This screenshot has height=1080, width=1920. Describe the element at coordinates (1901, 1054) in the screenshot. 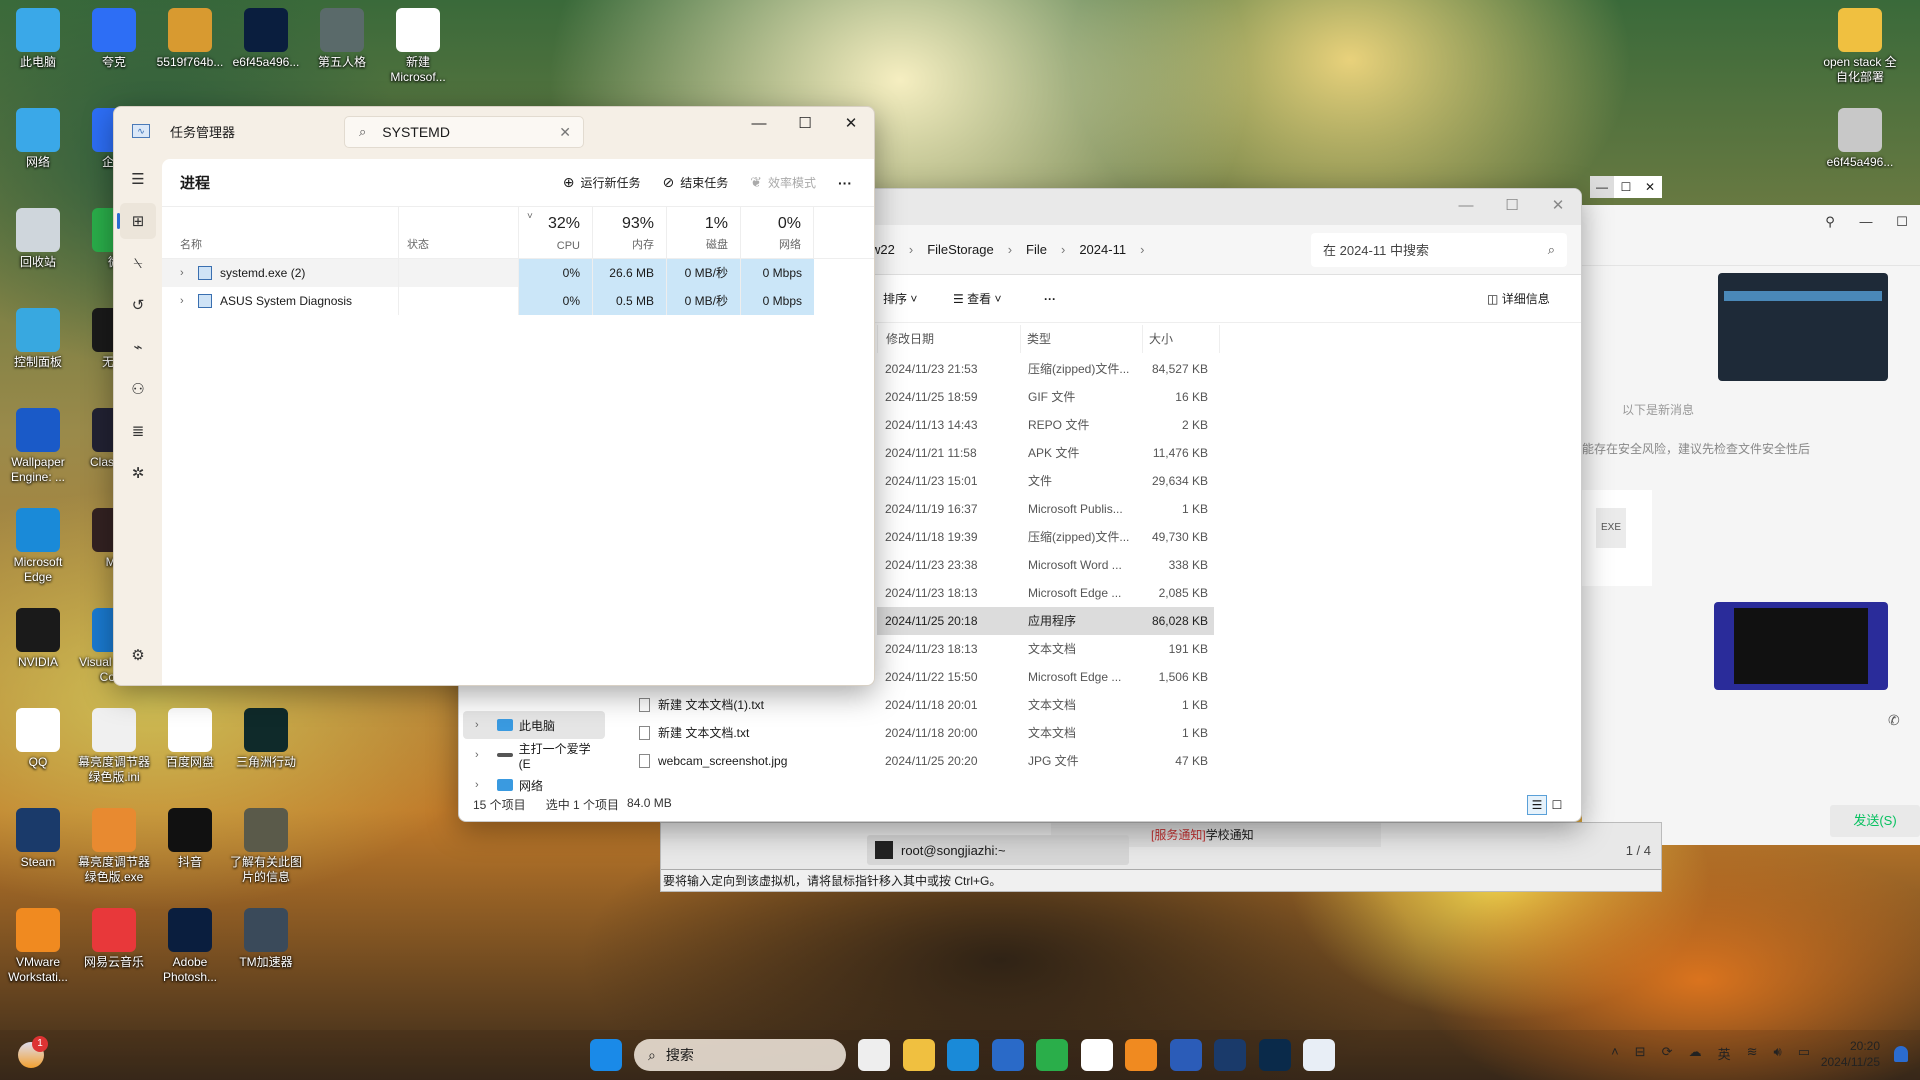

I see `notification-bell-icon` at that location.